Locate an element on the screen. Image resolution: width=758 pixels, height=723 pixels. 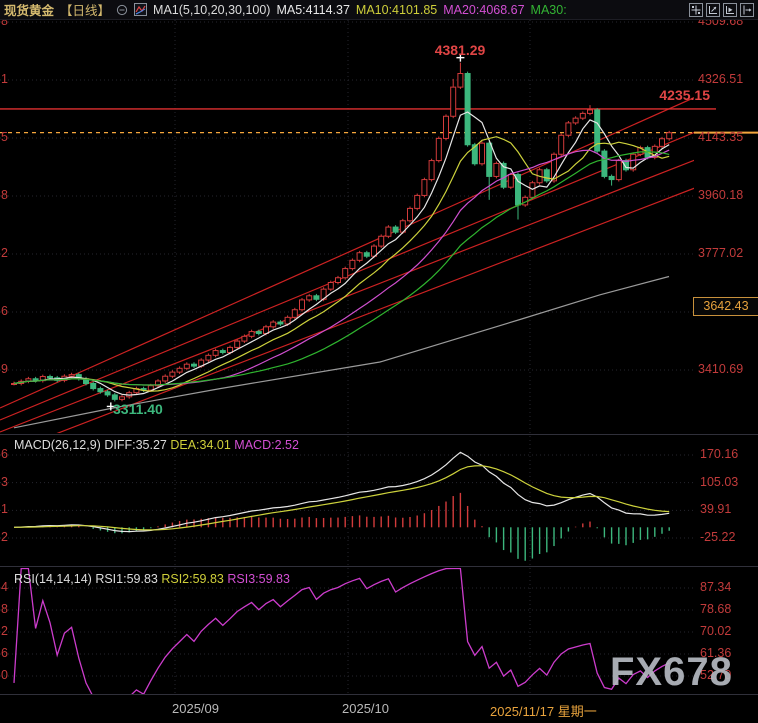
fx678-watermark: FX678 is located at coordinates (671, 672).